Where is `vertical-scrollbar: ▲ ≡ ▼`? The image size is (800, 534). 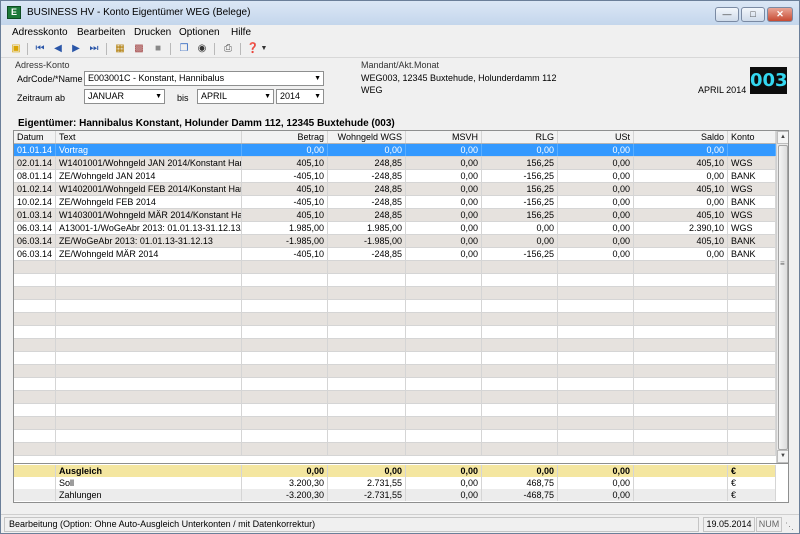 vertical-scrollbar: ▲ ≡ ▼ is located at coordinates (782, 297).